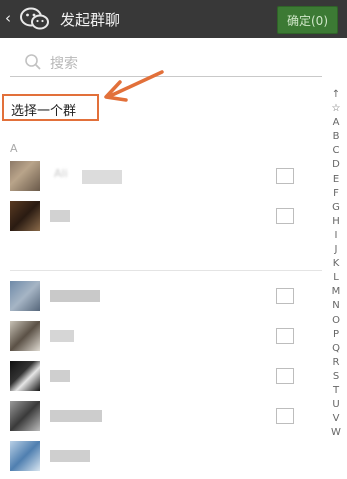 The image size is (347, 479). Describe the element at coordinates (336, 165) in the screenshot. I see `index-letter: D` at that location.